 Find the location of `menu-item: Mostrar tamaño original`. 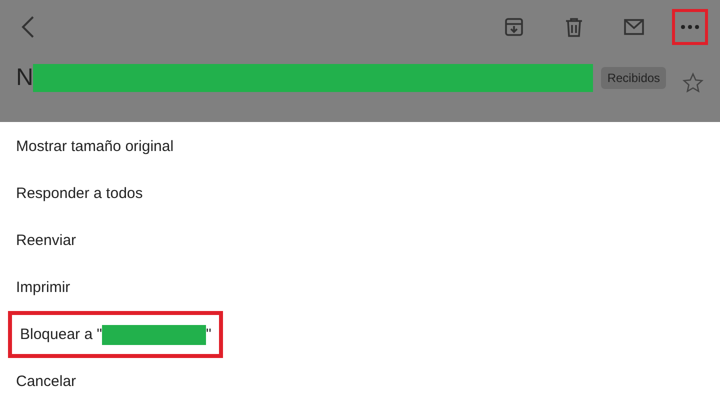

menu-item: Mostrar tamaño original is located at coordinates (95, 146).